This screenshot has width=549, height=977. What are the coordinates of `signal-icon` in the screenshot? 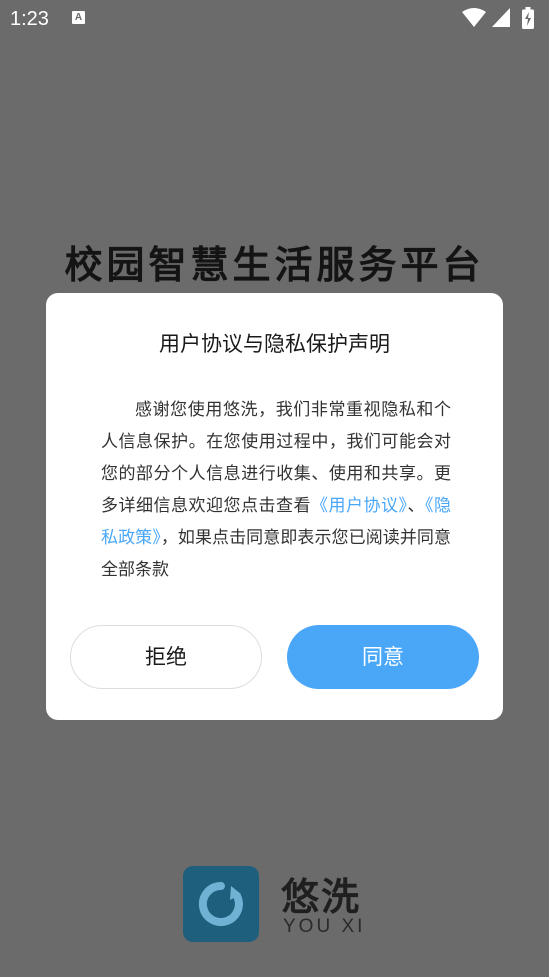 It's located at (501, 17).